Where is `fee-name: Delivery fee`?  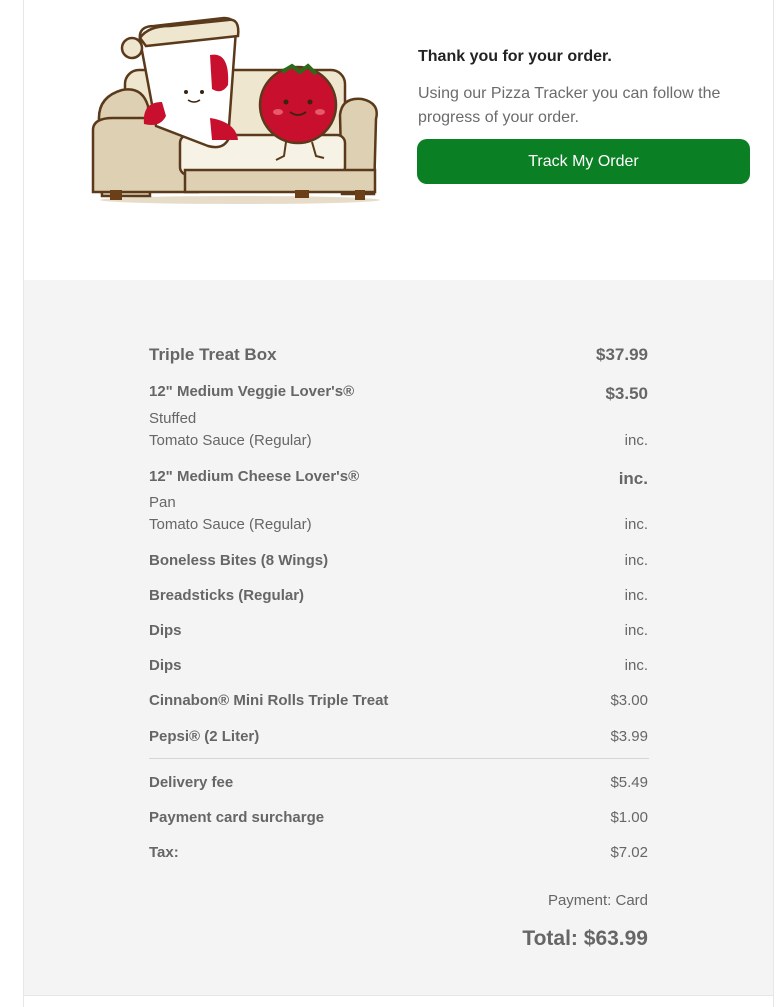
fee-name: Delivery fee is located at coordinates (191, 782).